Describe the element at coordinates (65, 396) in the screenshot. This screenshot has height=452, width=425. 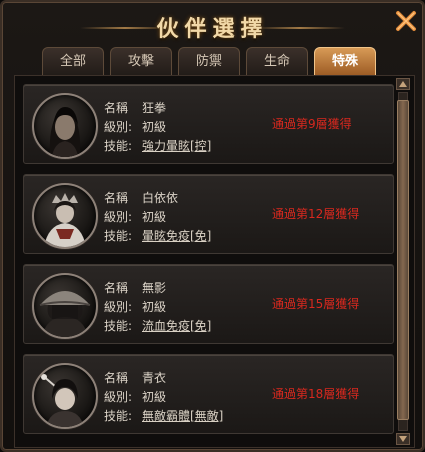
I see `hair-ornament-woman-portrait-icon` at that location.